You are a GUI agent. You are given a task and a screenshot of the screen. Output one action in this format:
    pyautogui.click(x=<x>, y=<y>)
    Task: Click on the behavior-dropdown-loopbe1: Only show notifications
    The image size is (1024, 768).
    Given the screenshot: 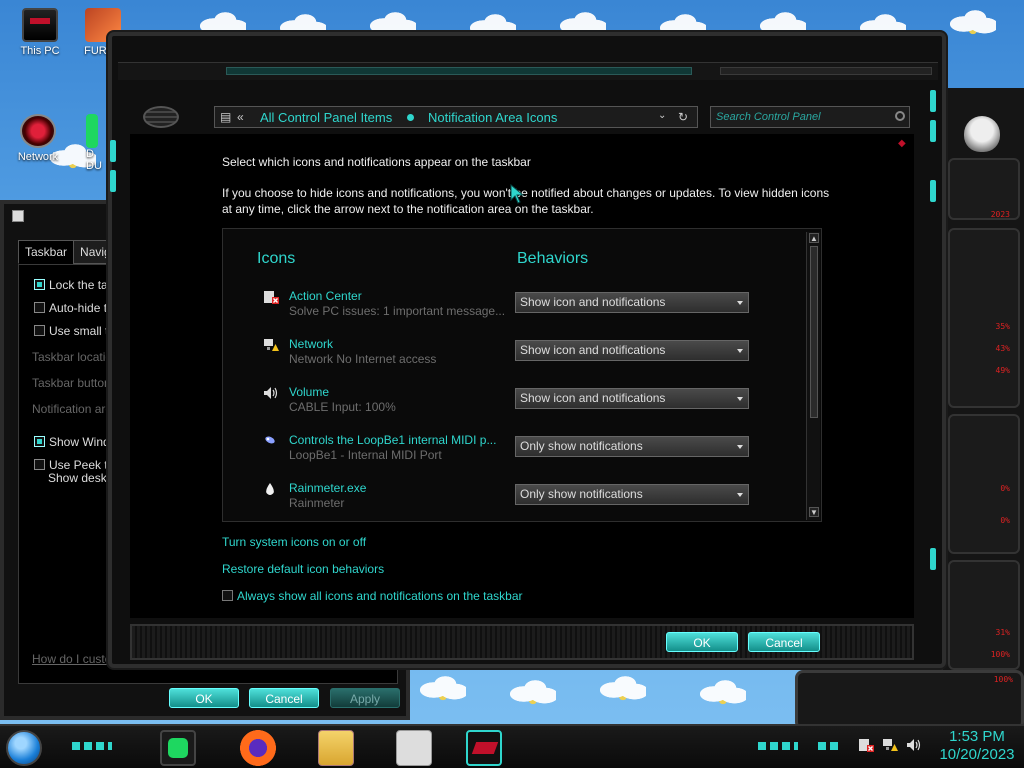 What is the action you would take?
    pyautogui.click(x=632, y=446)
    